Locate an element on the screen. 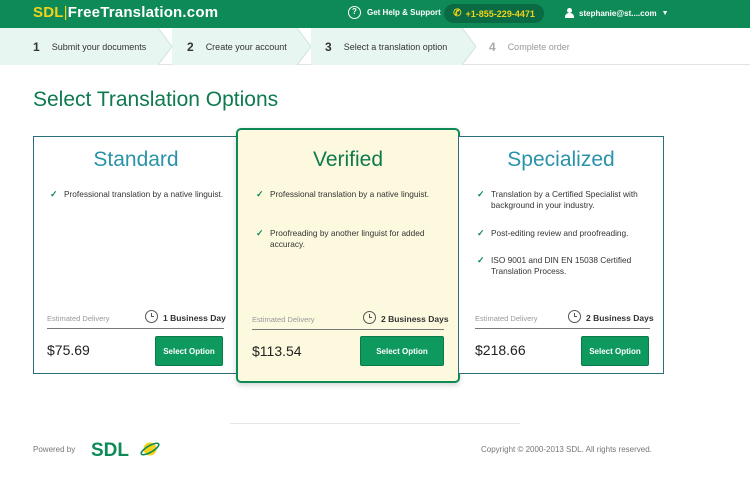 The height and width of the screenshot is (500, 750). powered-by-label: Powered by is located at coordinates (54, 449).